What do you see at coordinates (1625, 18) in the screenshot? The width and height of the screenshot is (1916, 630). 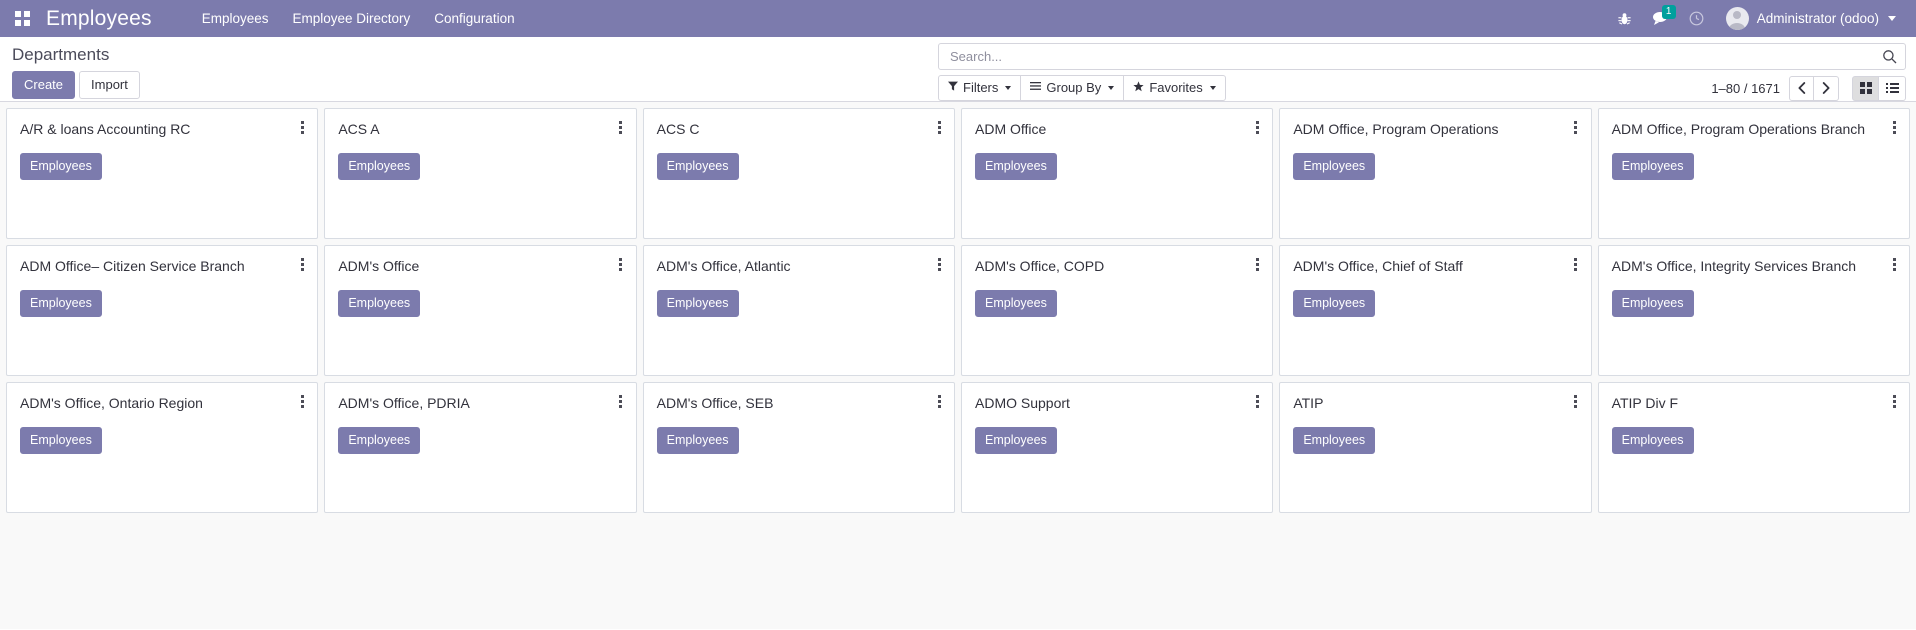 I see `bug-icon` at bounding box center [1625, 18].